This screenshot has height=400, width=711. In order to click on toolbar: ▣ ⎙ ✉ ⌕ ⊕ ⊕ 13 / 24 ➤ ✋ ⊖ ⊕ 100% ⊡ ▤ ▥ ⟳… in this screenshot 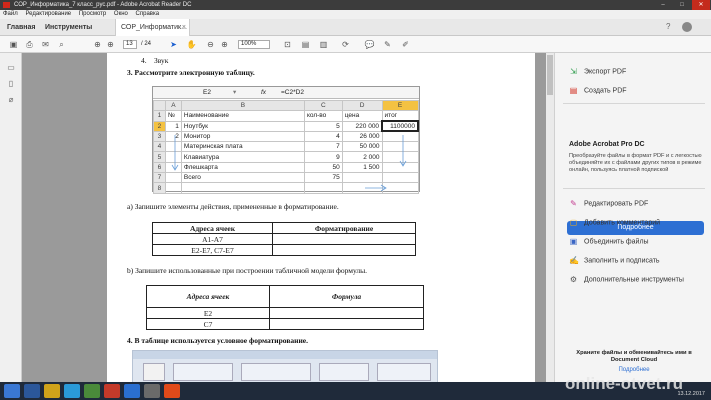, I will do `click(355, 44)`.